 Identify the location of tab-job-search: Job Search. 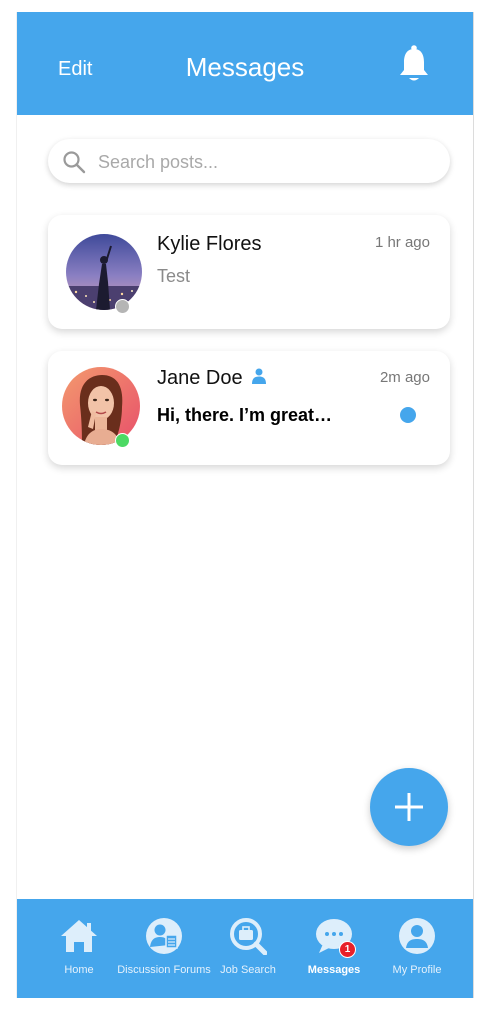
(248, 948).